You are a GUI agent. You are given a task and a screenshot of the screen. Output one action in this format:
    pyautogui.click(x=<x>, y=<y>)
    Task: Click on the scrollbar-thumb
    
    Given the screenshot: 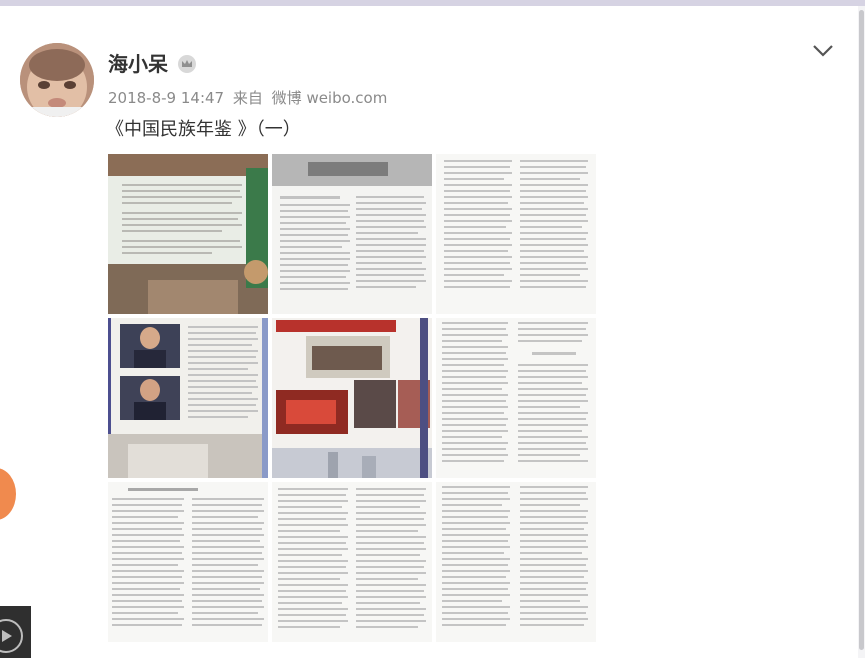 What is the action you would take?
    pyautogui.click(x=861, y=330)
    